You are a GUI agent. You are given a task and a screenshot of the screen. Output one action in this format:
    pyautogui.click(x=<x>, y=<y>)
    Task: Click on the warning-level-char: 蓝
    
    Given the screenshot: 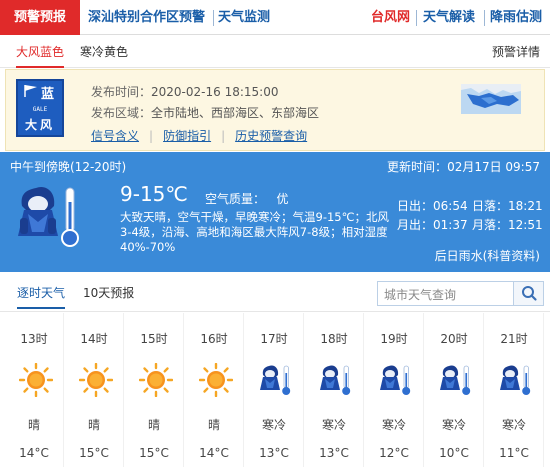 What is the action you would take?
    pyautogui.click(x=48, y=94)
    